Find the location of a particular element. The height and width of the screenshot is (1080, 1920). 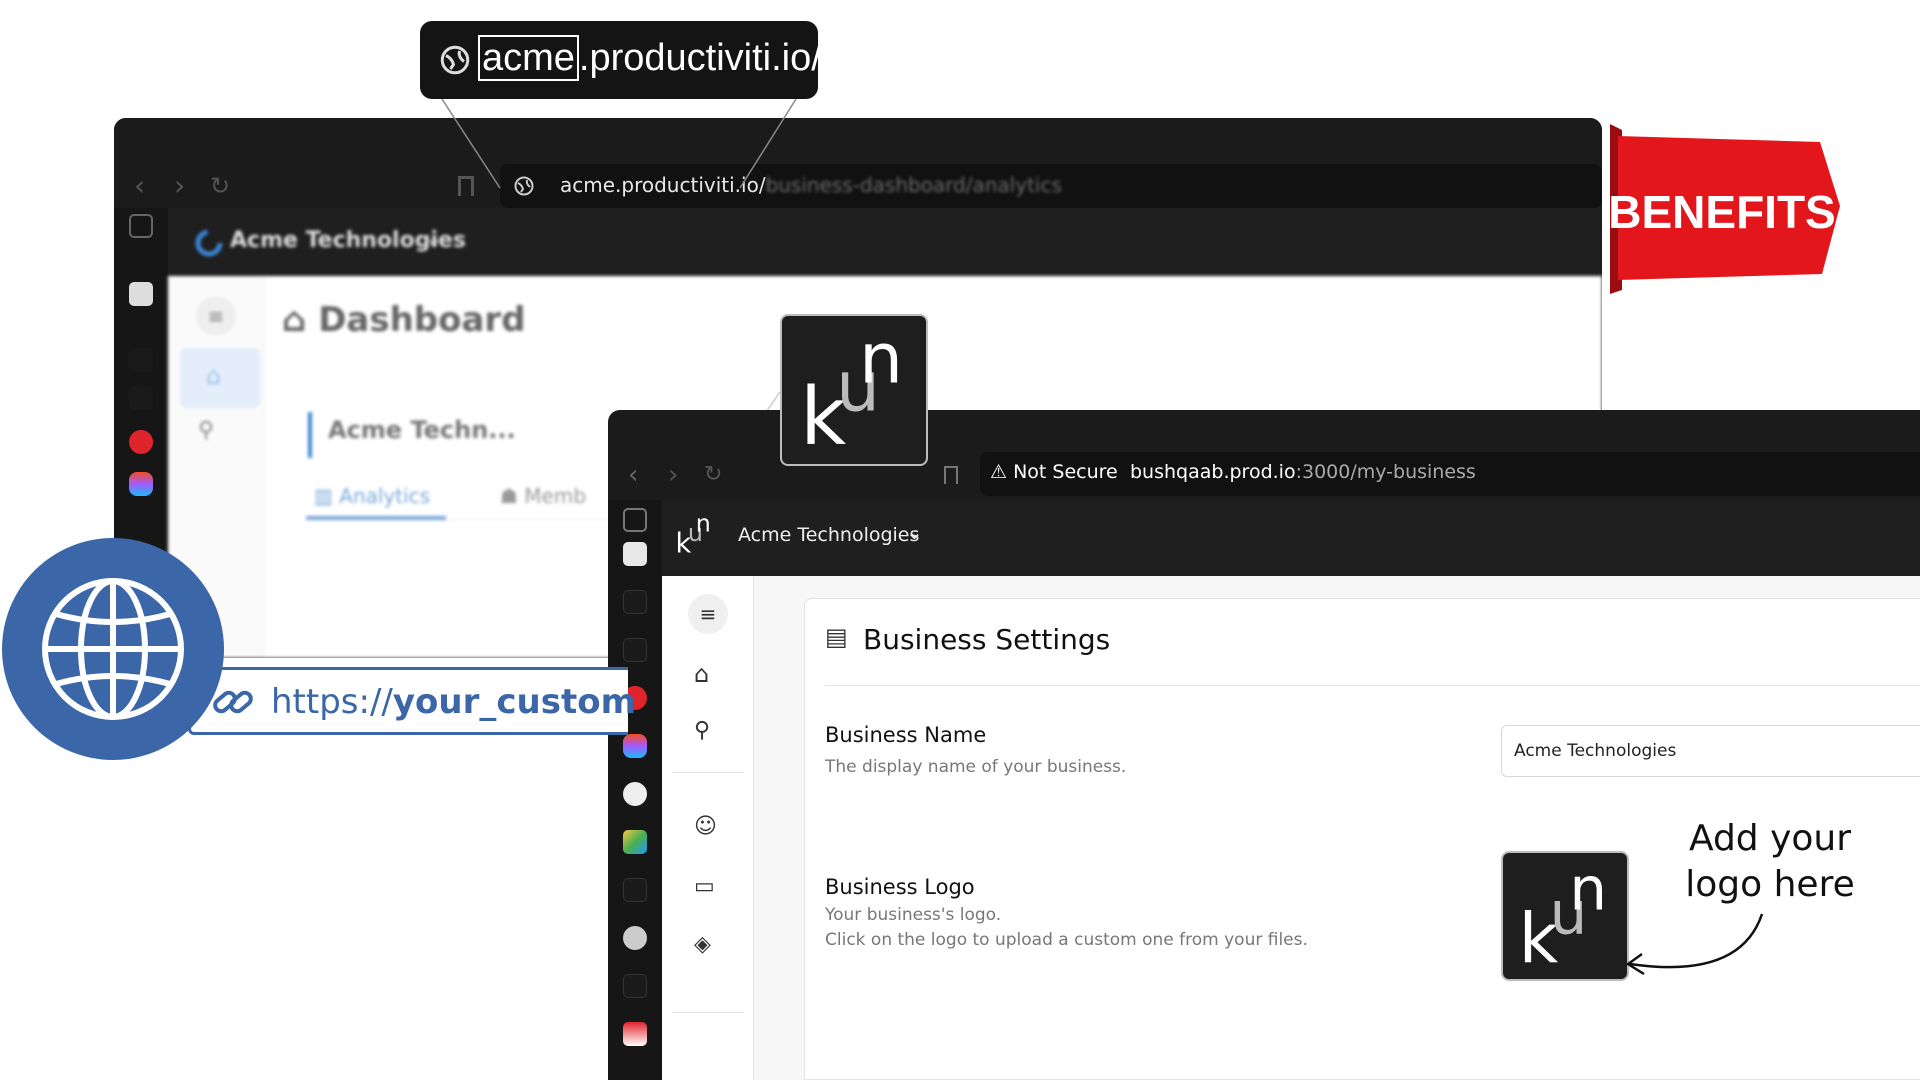

floating-logo-image: k u n is located at coordinates (851, 390).